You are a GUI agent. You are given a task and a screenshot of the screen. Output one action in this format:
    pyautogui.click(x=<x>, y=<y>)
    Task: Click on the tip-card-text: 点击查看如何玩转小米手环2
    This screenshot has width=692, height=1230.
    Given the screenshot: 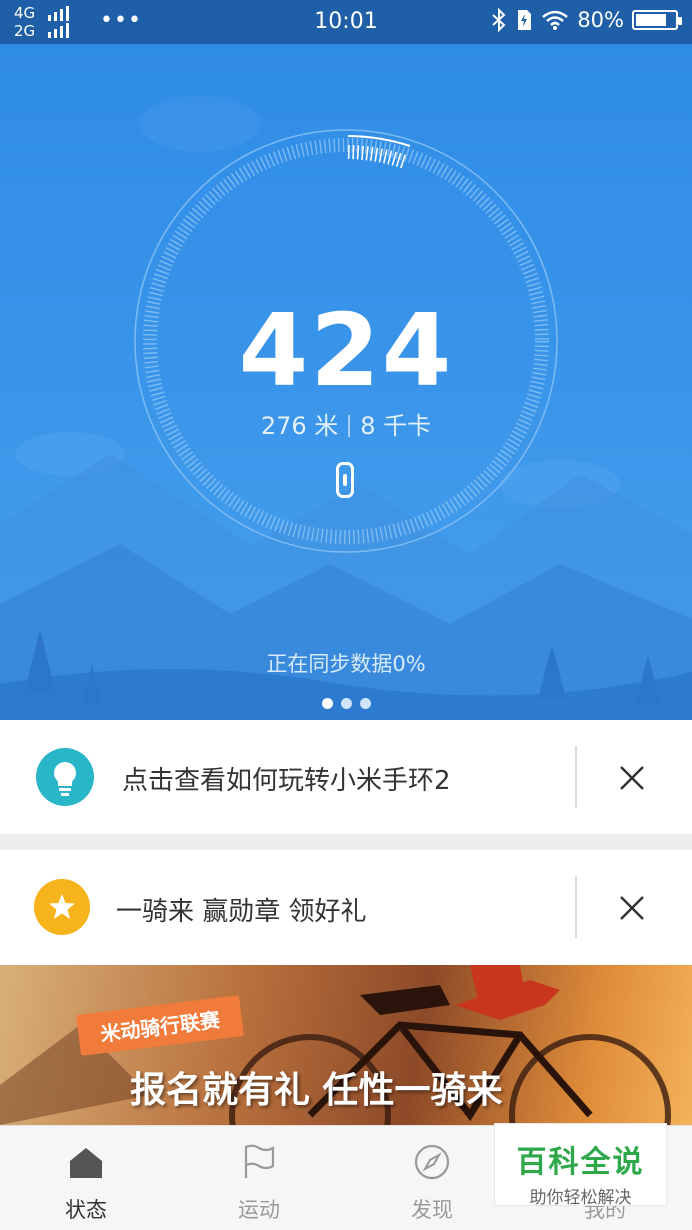 What is the action you would take?
    pyautogui.click(x=286, y=781)
    